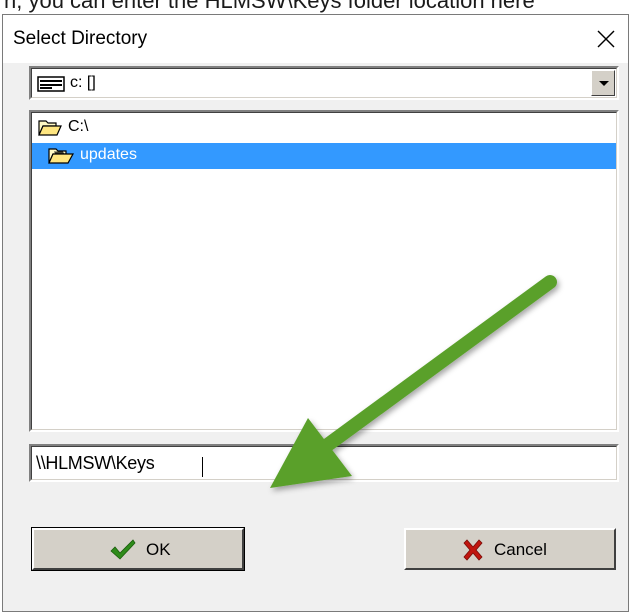 This screenshot has height=614, width=633. What do you see at coordinates (324, 128) in the screenshot?
I see `list-item-root: C:\` at bounding box center [324, 128].